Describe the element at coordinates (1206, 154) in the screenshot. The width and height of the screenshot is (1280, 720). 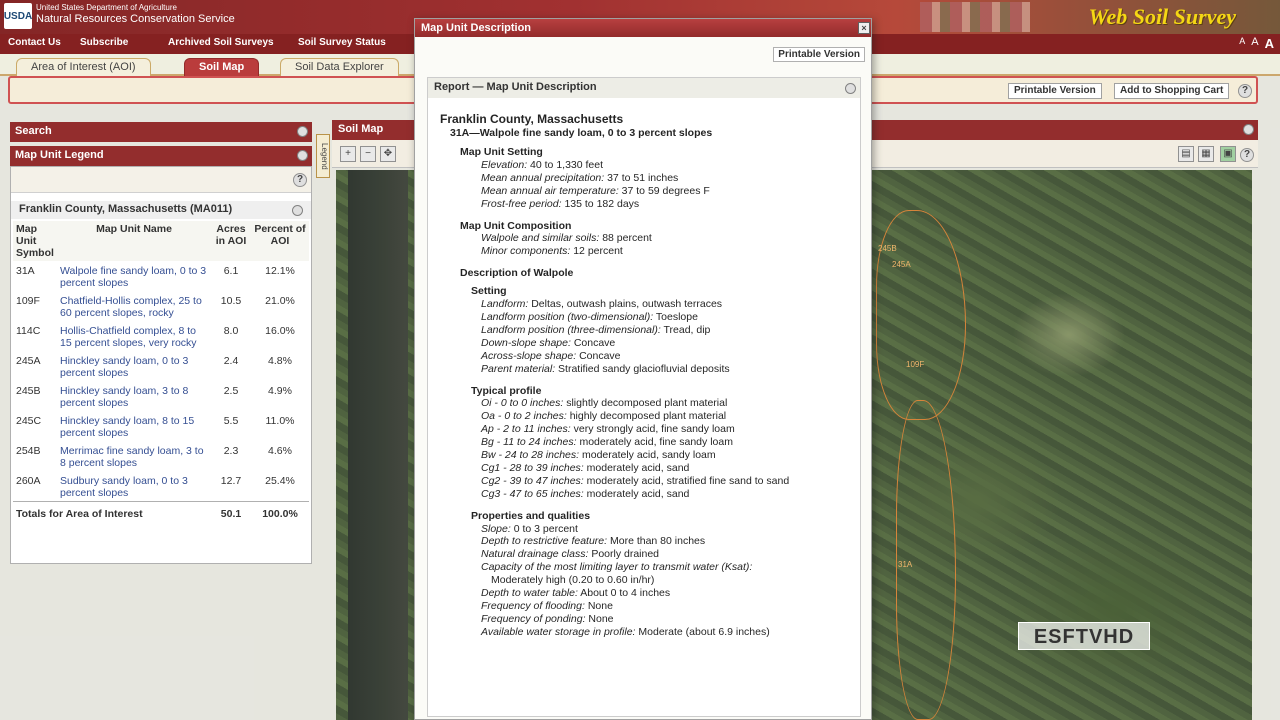
I see `print-map-icon: ▦` at that location.